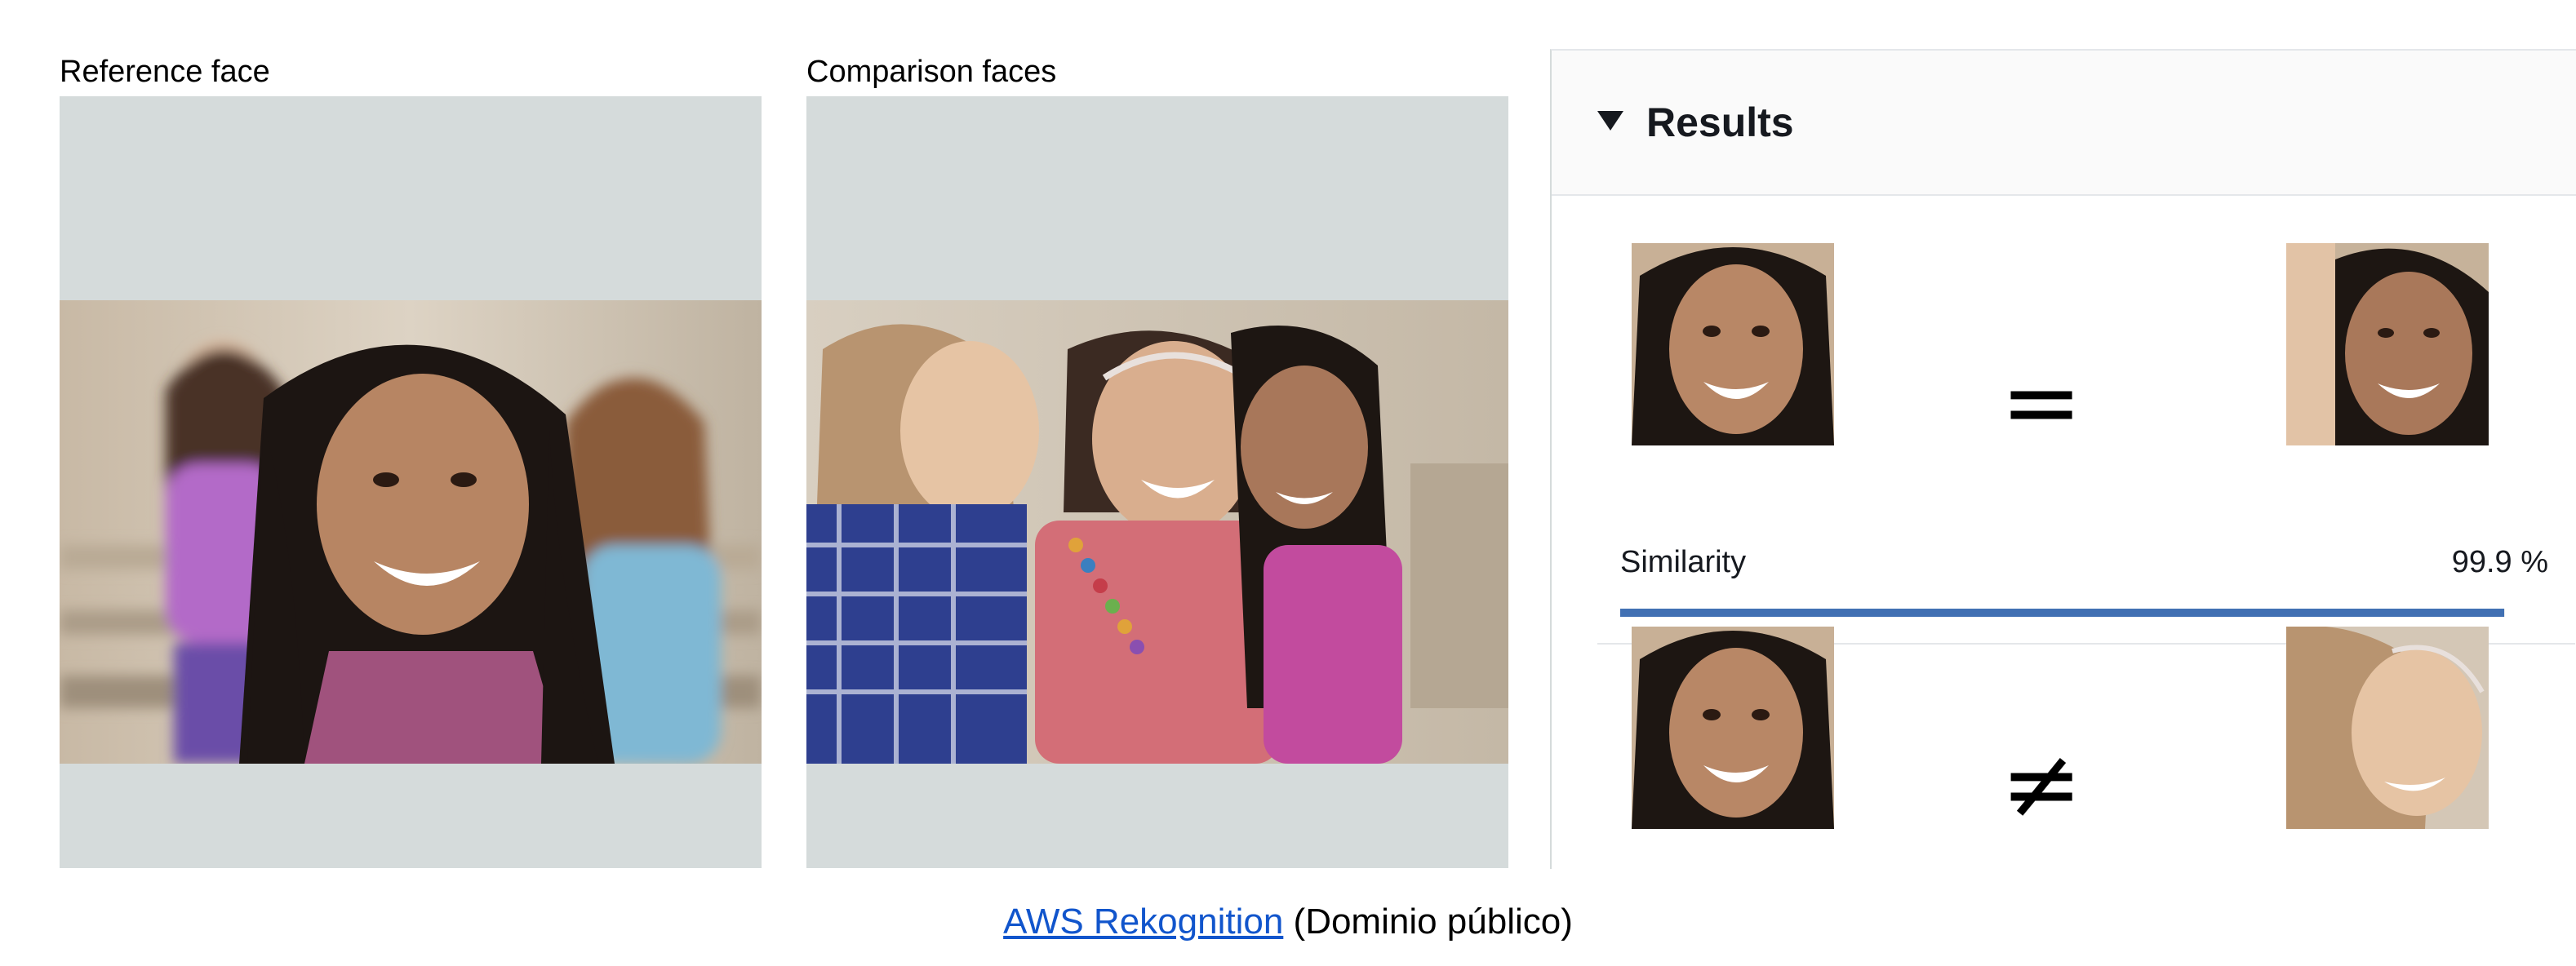 This screenshot has height=966, width=2576. I want to click on comparison-faces-label: Comparison faces, so click(931, 72).